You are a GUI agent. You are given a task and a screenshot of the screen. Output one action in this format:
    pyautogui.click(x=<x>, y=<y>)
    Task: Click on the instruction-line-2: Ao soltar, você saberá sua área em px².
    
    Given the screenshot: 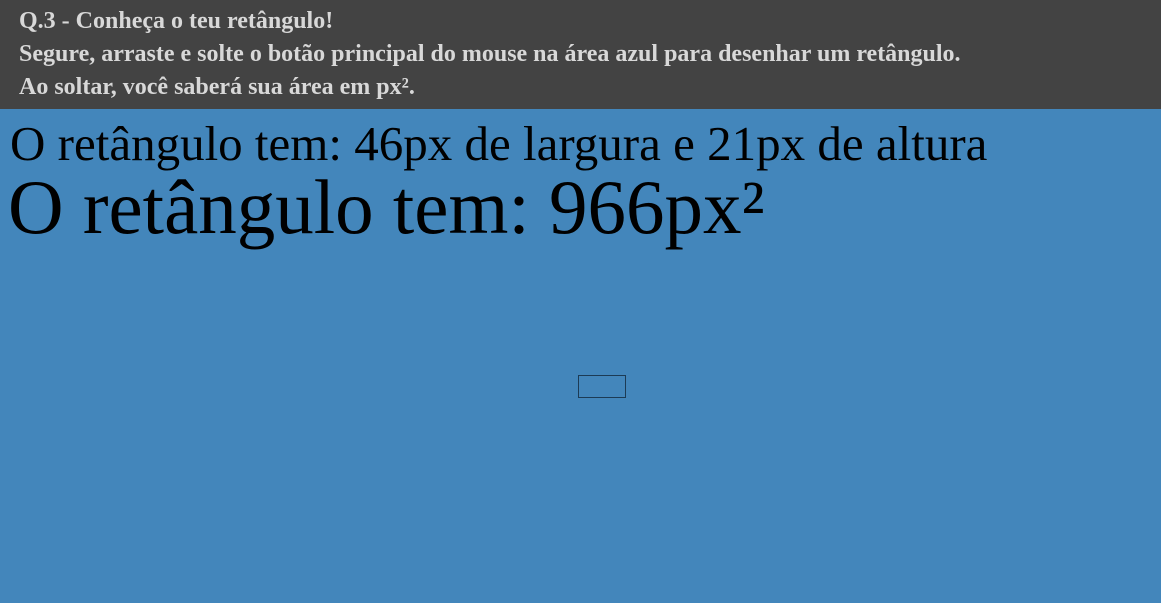 What is the action you would take?
    pyautogui.click(x=217, y=87)
    